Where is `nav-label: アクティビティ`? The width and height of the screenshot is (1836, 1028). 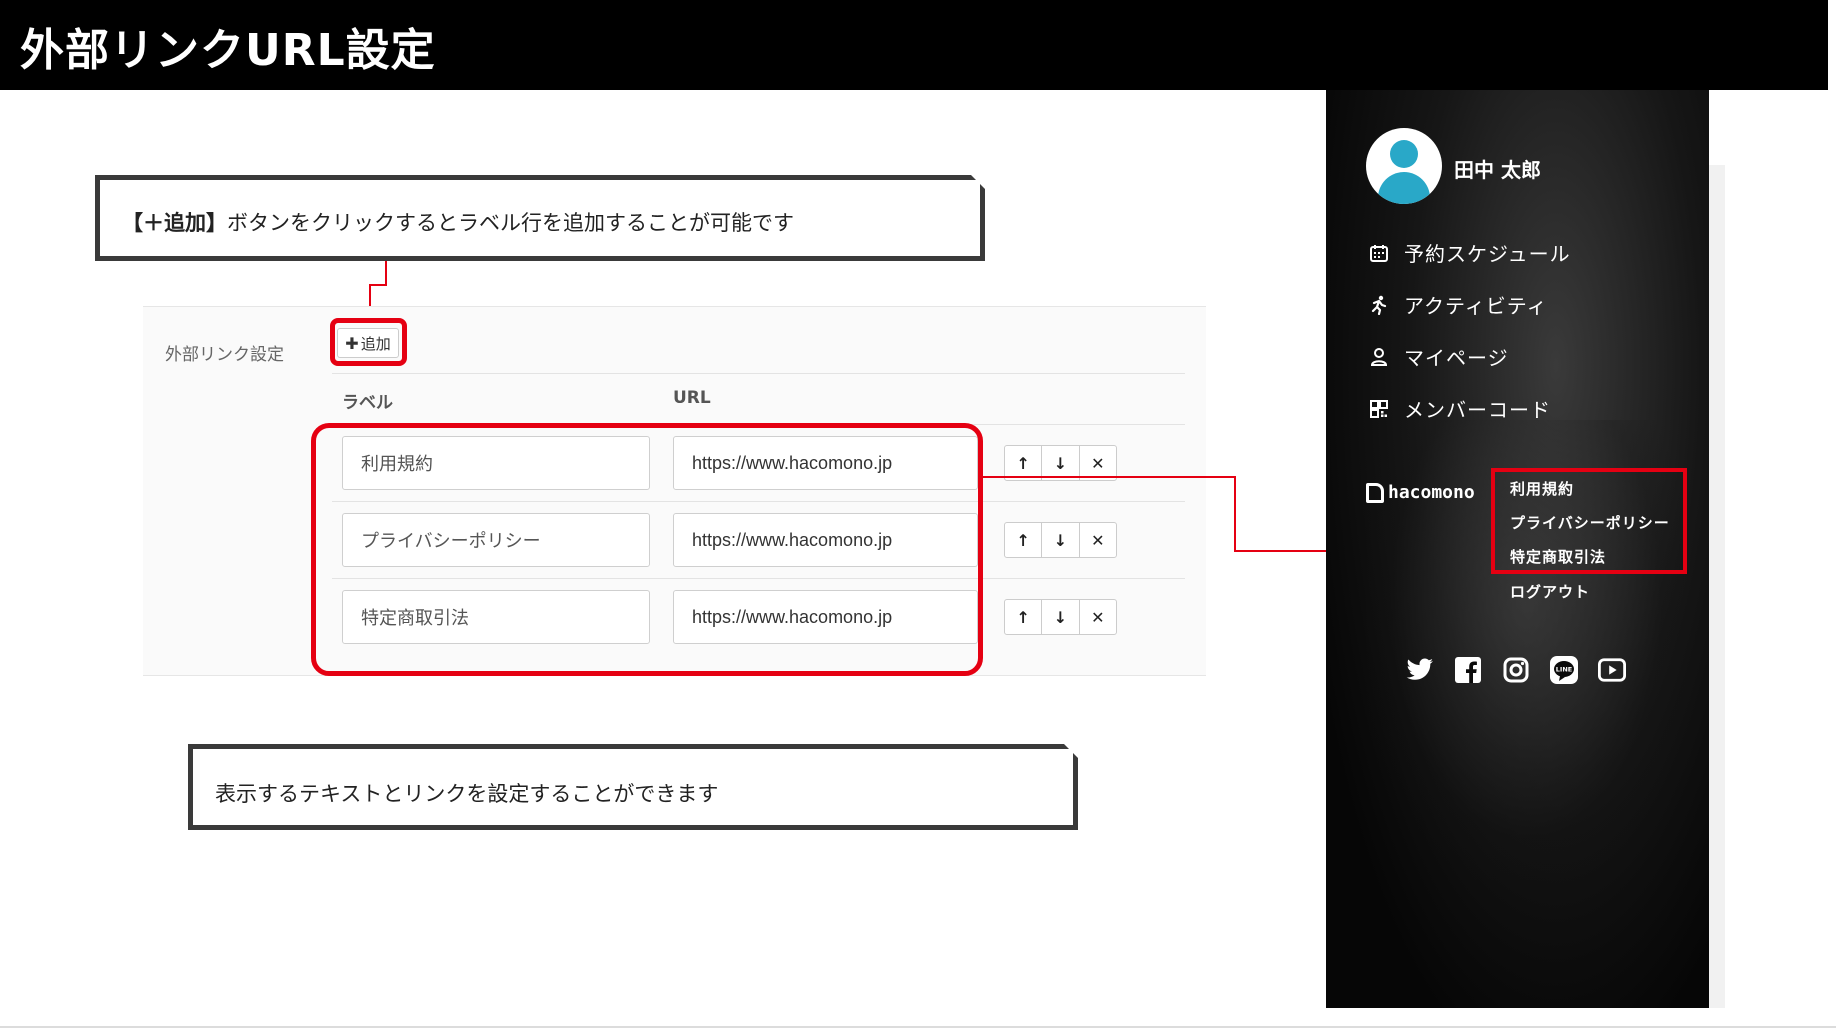
nav-label: アクティビティ is located at coordinates (1476, 306).